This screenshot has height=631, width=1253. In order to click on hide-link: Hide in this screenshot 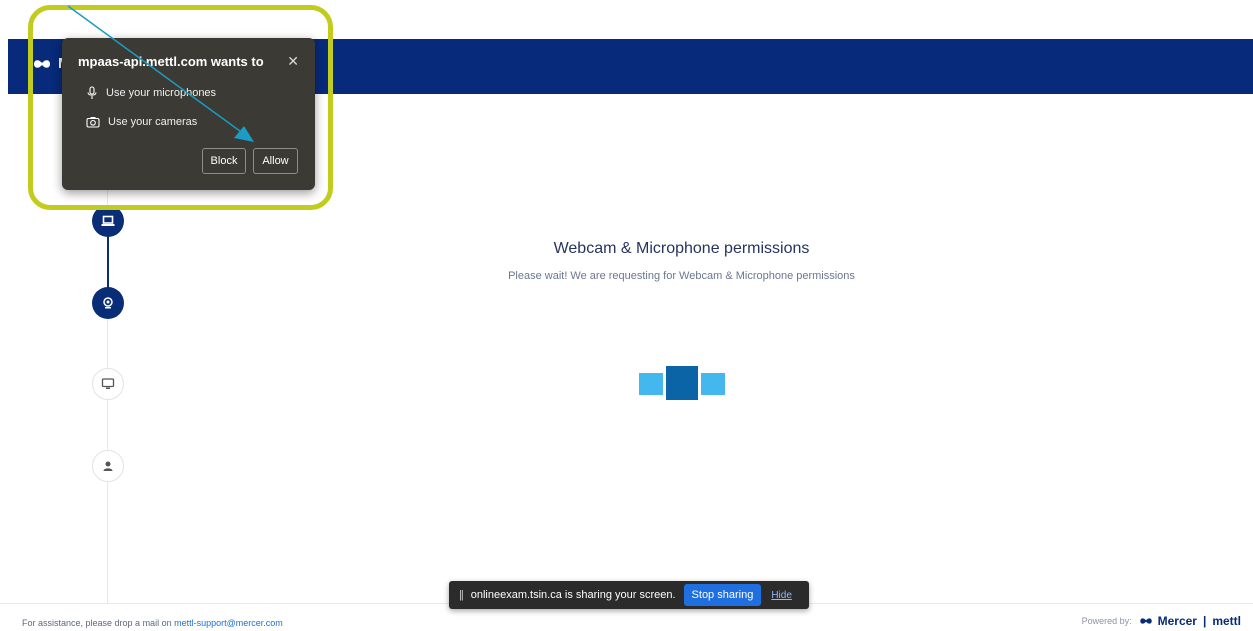, I will do `click(781, 595)`.